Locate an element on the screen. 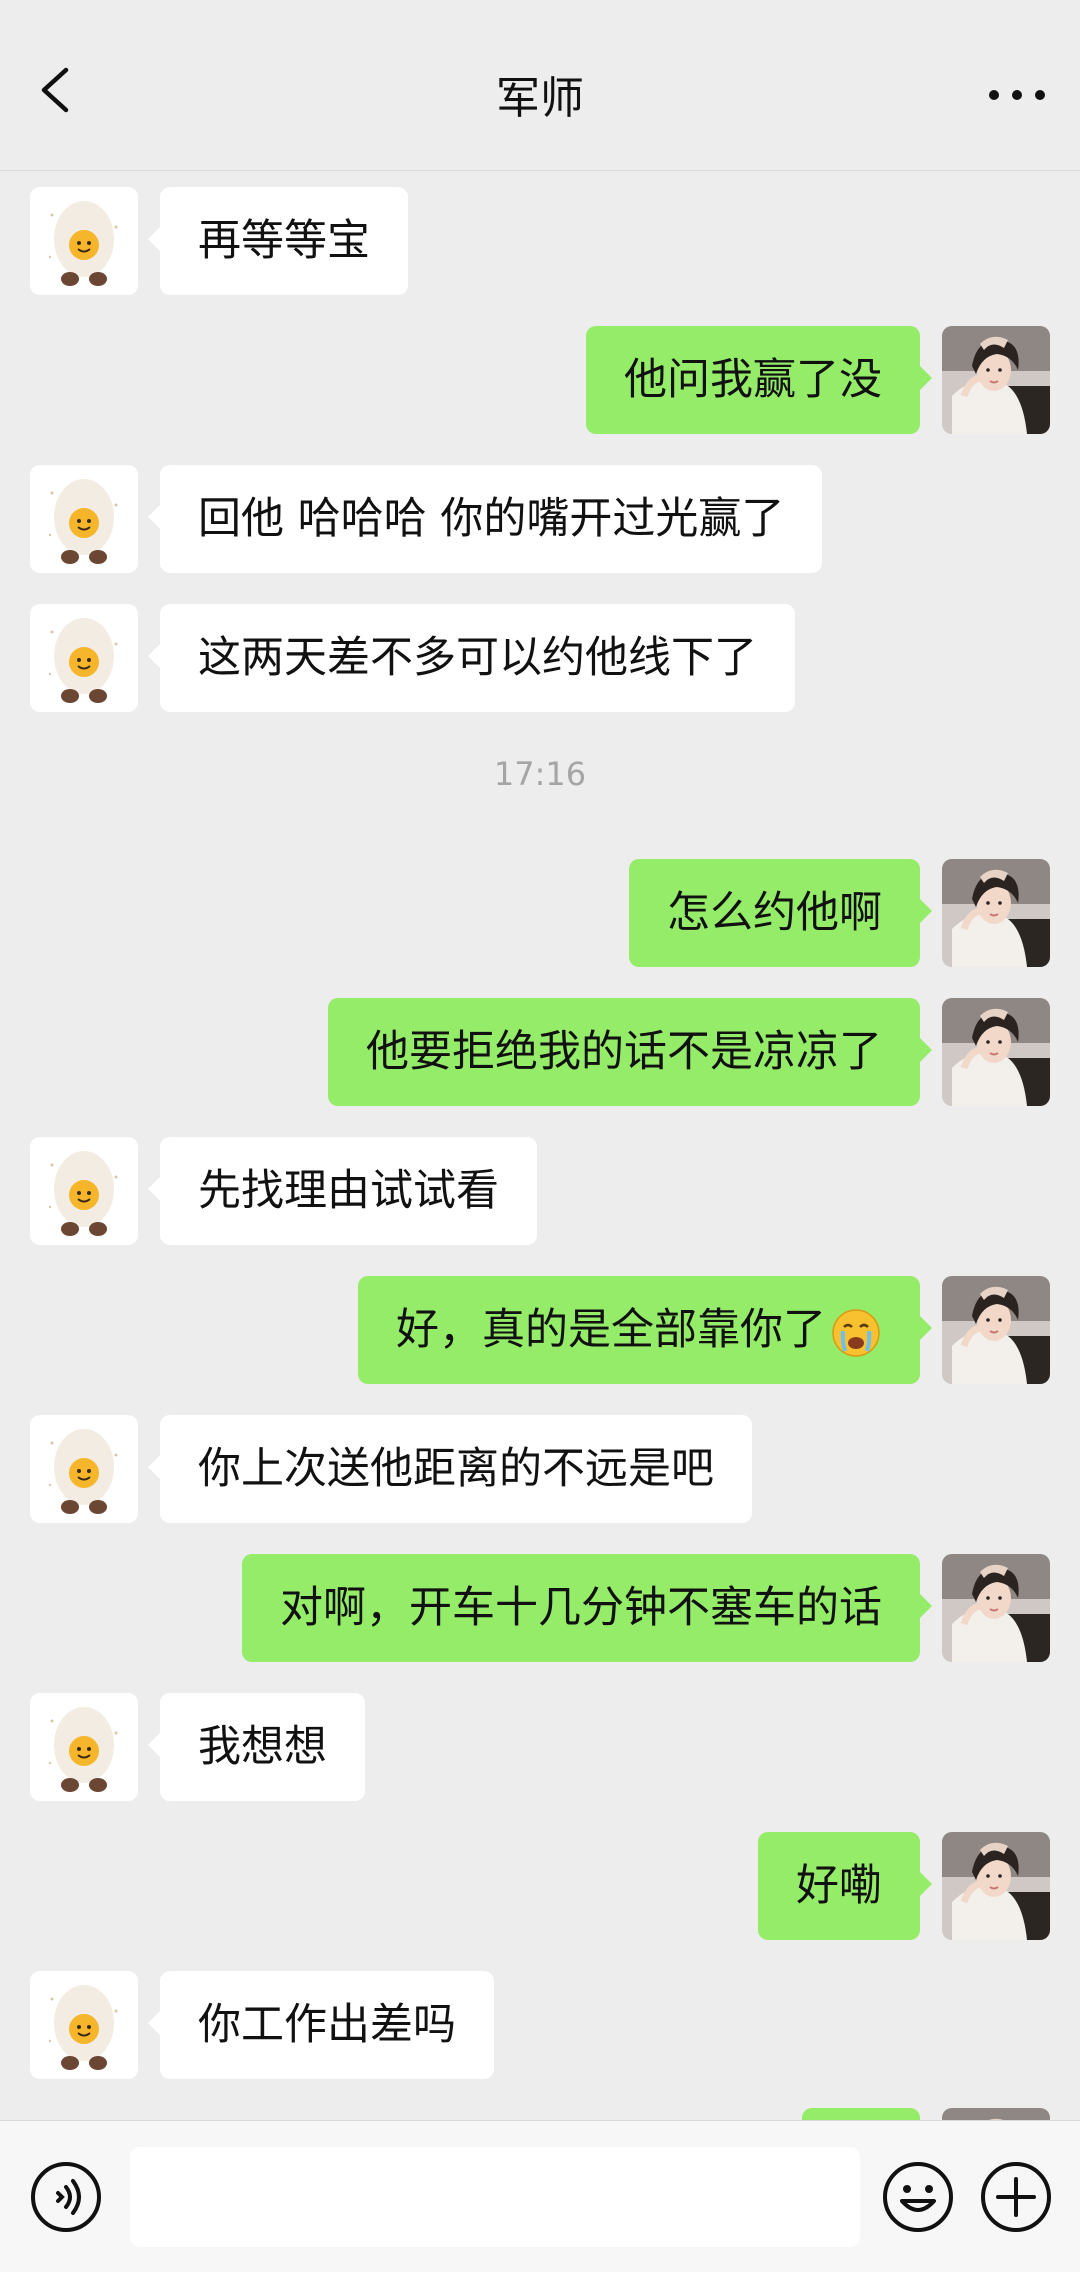  smiley-icon is located at coordinates (918, 2197).